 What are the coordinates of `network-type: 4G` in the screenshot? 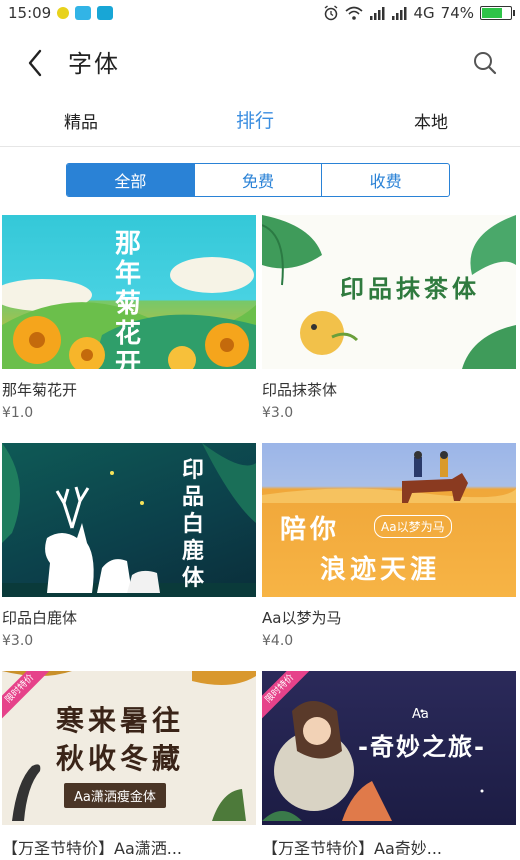 It's located at (424, 13).